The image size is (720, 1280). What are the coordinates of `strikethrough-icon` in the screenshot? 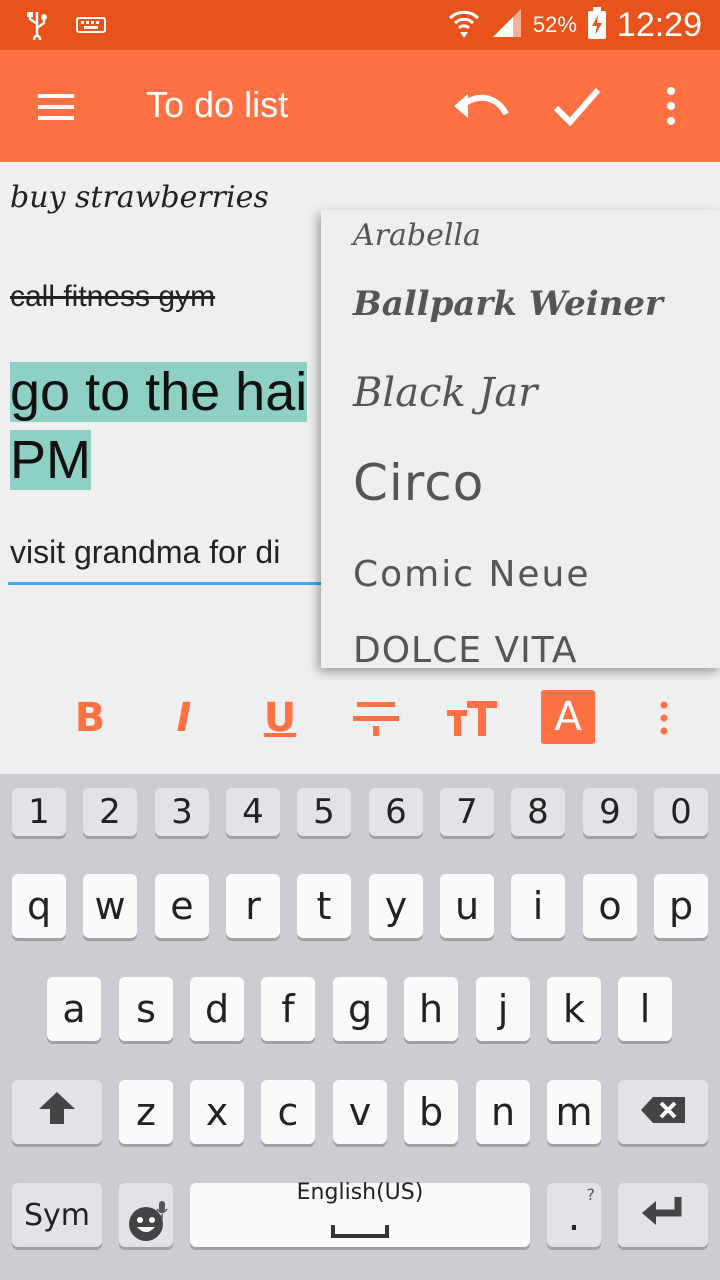 It's located at (376, 718).